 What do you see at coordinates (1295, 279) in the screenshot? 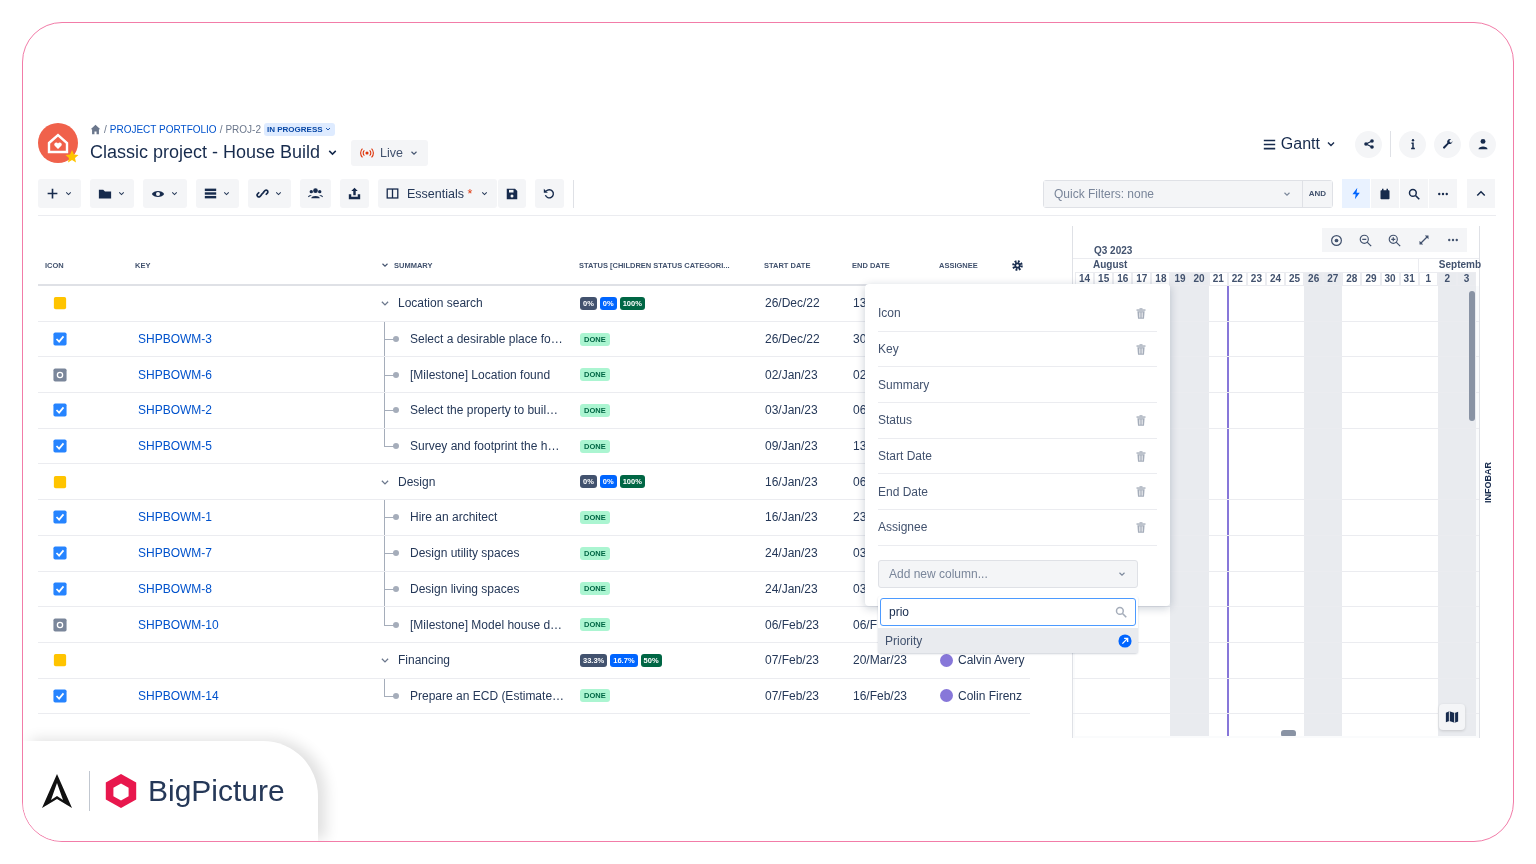
I see `day-label: 25` at bounding box center [1295, 279].